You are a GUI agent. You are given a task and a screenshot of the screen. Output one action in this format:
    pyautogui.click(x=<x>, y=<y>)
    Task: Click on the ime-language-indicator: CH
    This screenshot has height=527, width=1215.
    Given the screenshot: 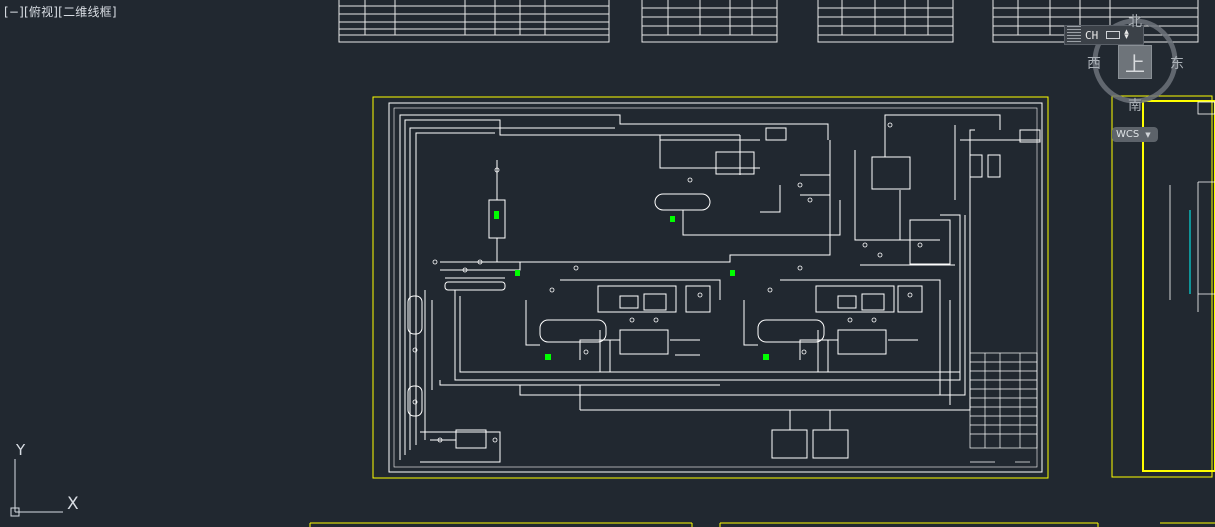 What is the action you would take?
    pyautogui.click(x=1091, y=35)
    